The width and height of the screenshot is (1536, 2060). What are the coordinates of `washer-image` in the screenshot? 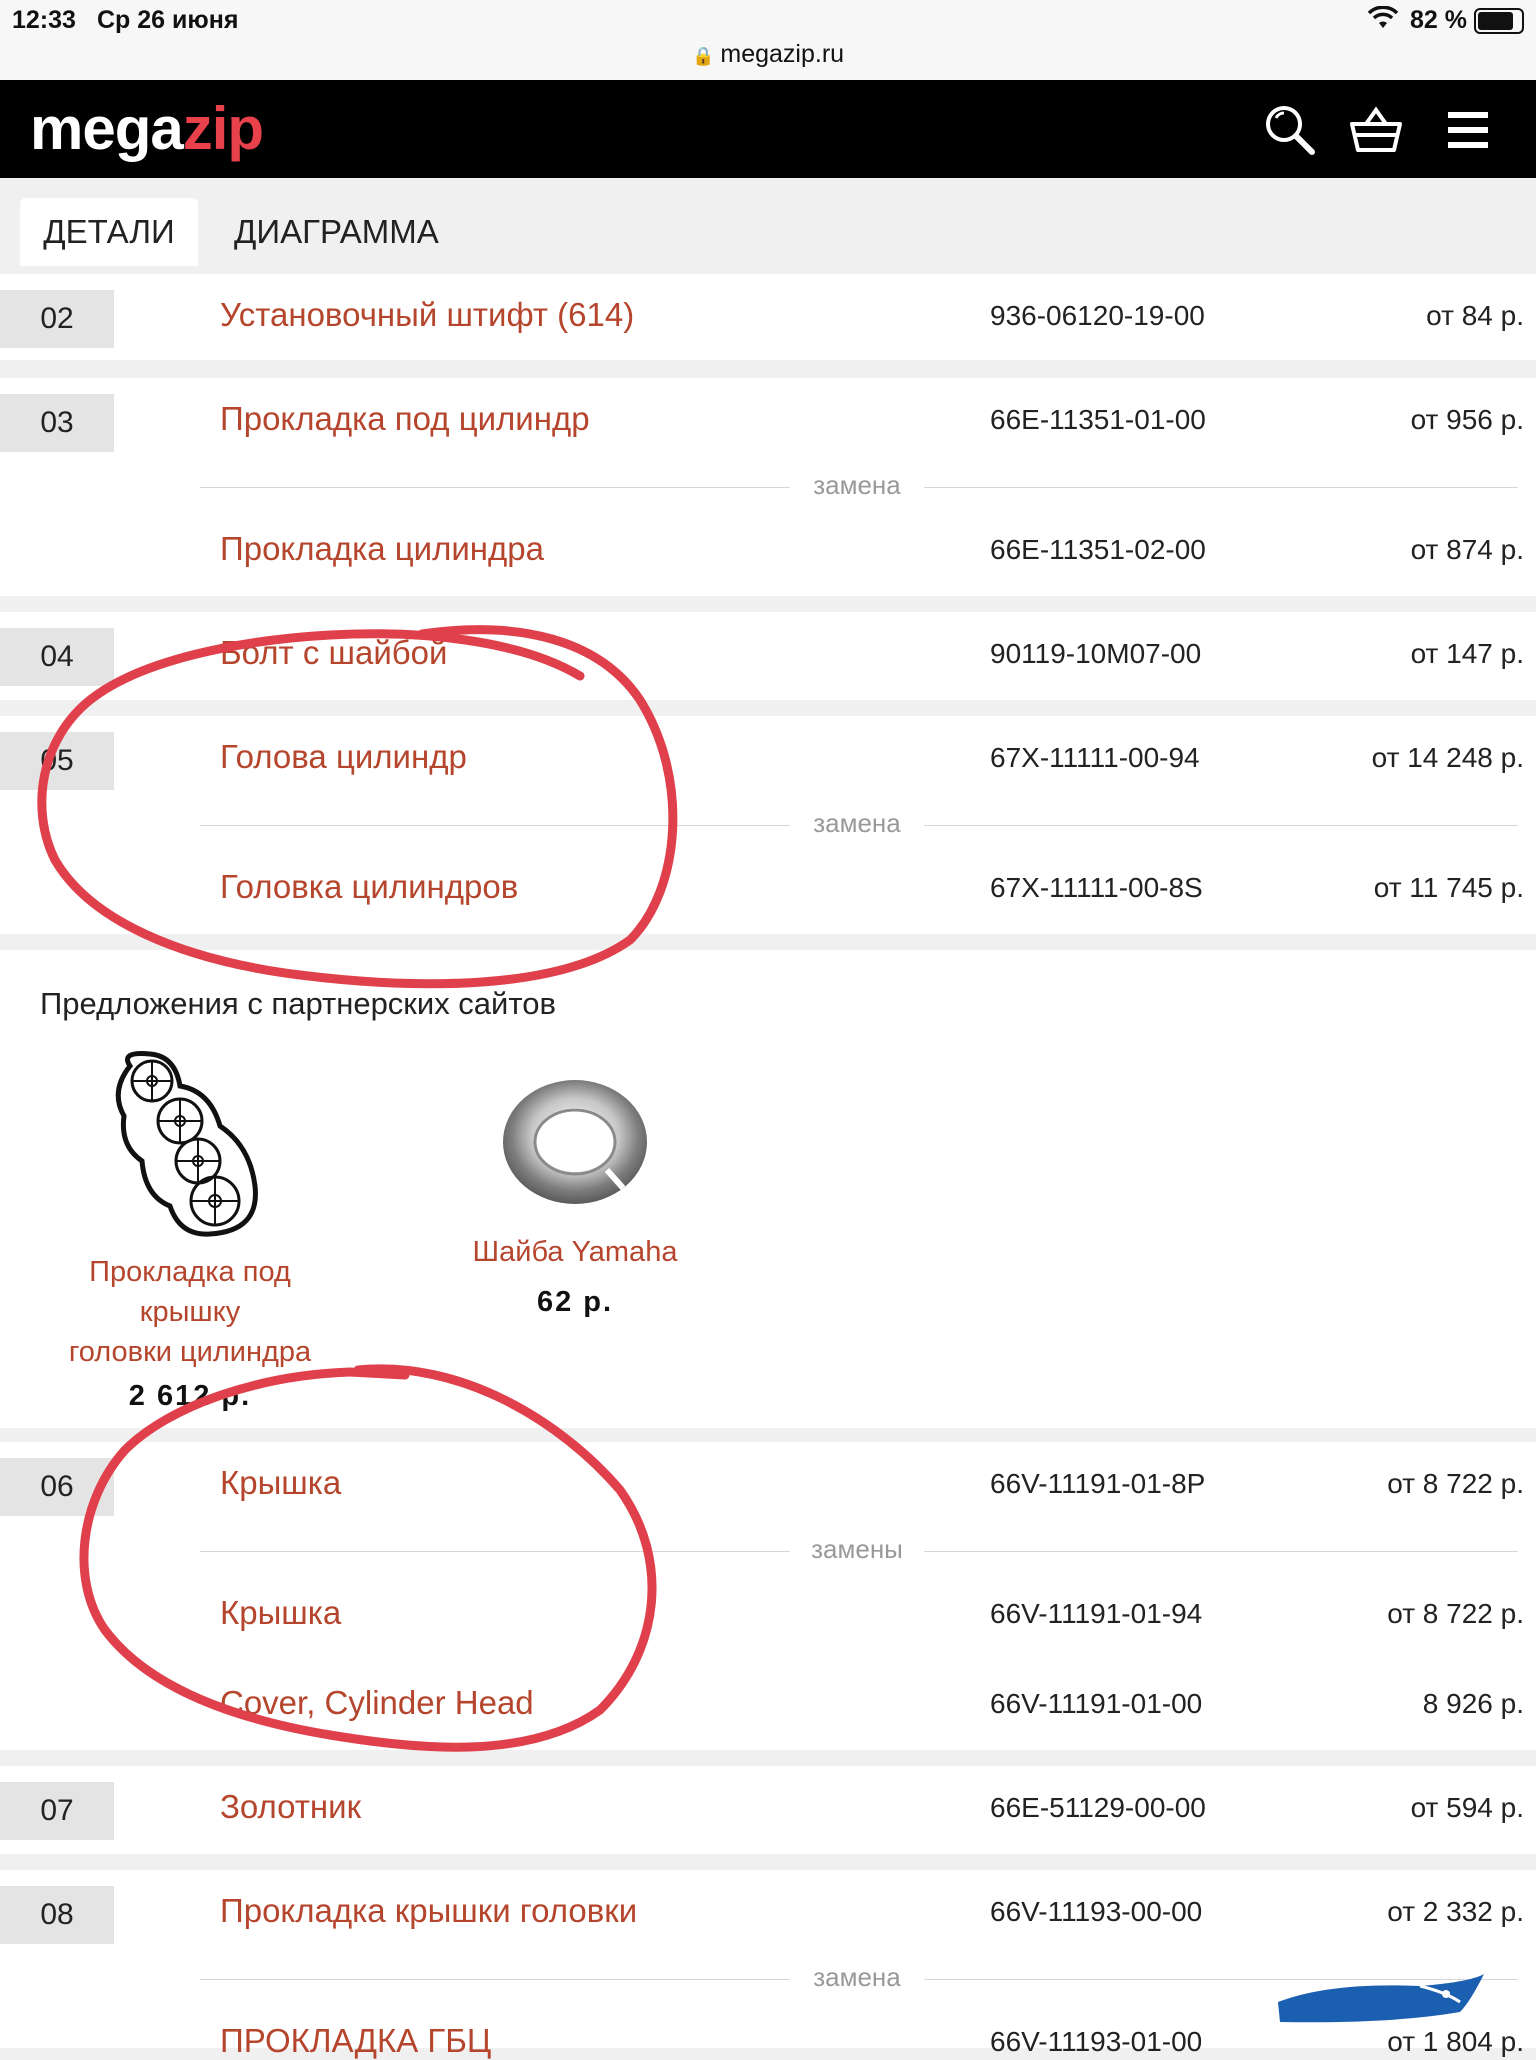 It's located at (575, 1145).